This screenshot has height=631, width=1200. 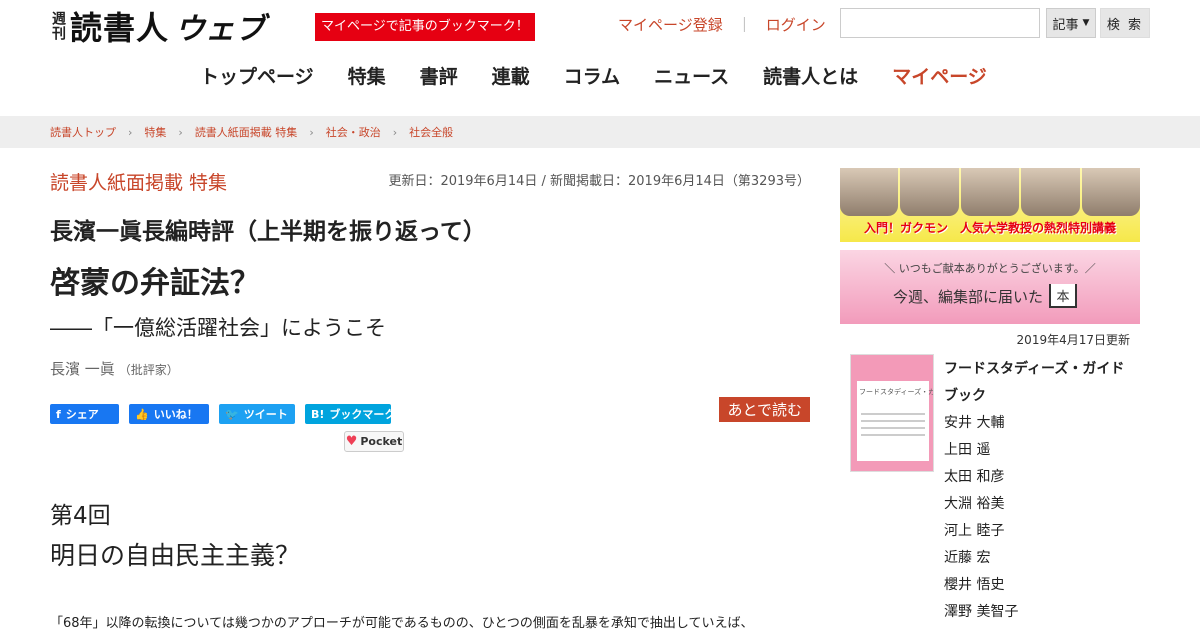 What do you see at coordinates (351, 441) in the screenshot?
I see `pocket-icon: ♥` at bounding box center [351, 441].